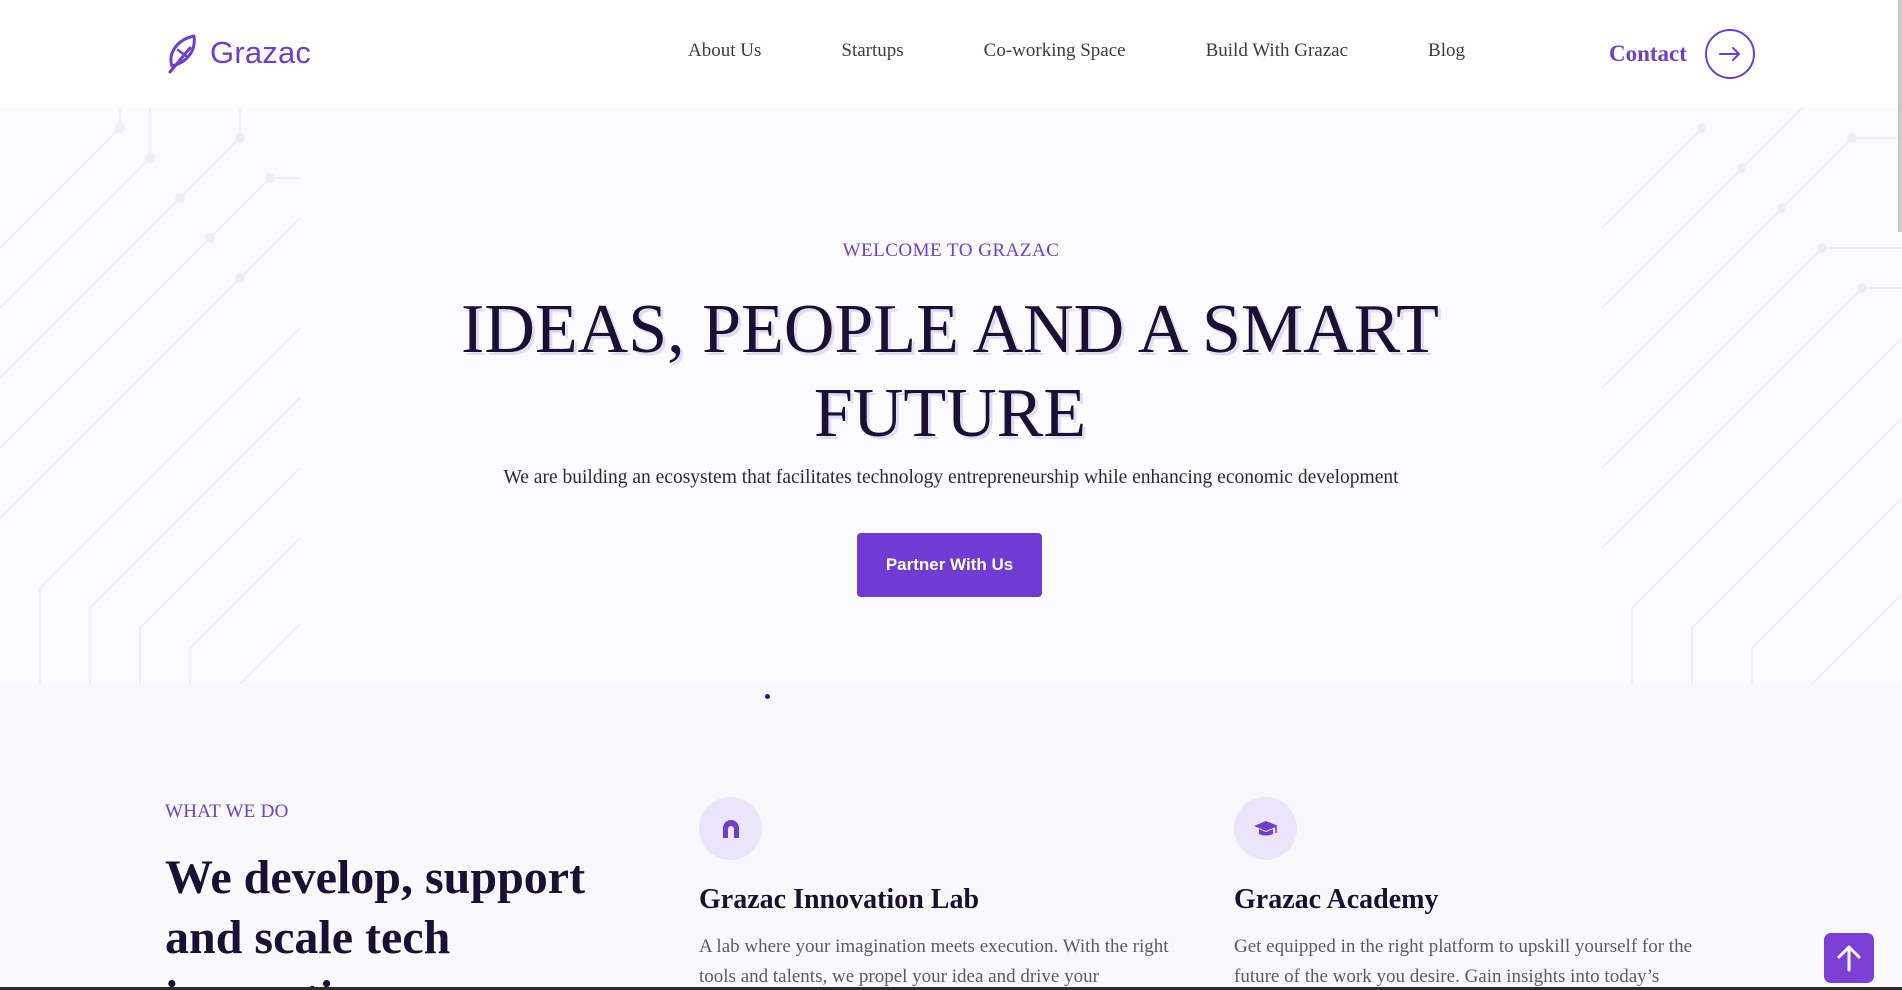 The image size is (1902, 990). I want to click on arrow-right-icon, so click(1729, 54).